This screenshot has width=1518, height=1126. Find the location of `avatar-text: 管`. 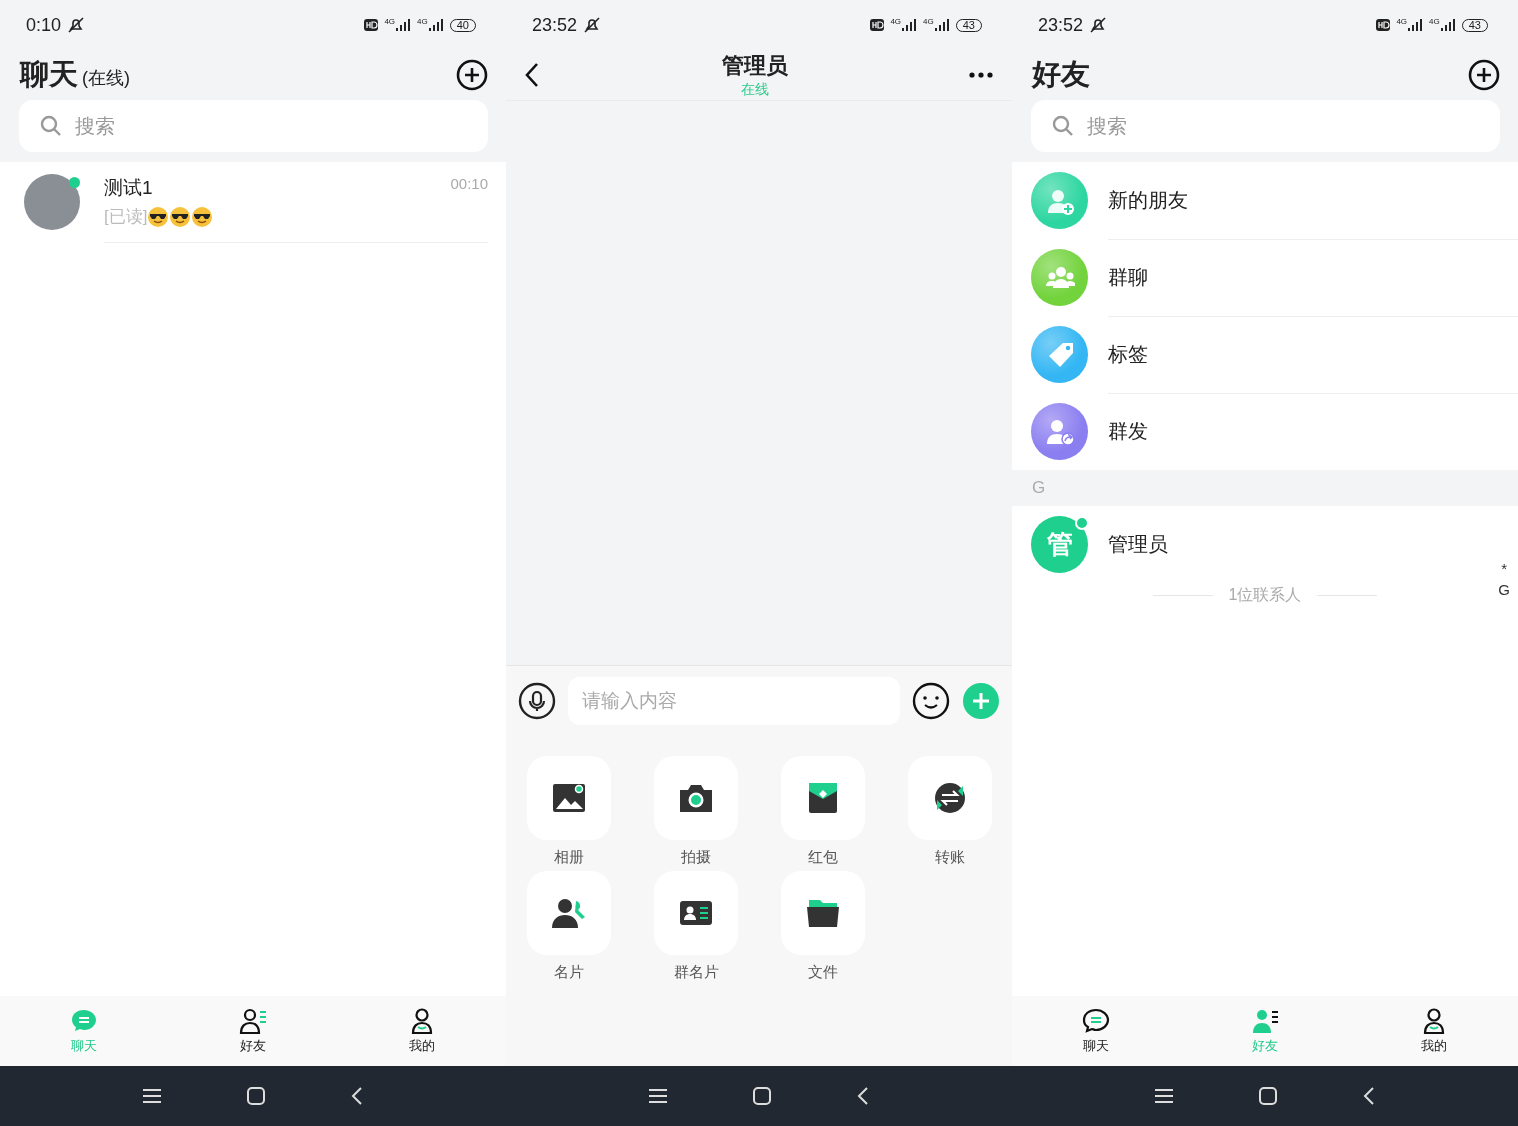

avatar-text: 管 is located at coordinates (1059, 544).